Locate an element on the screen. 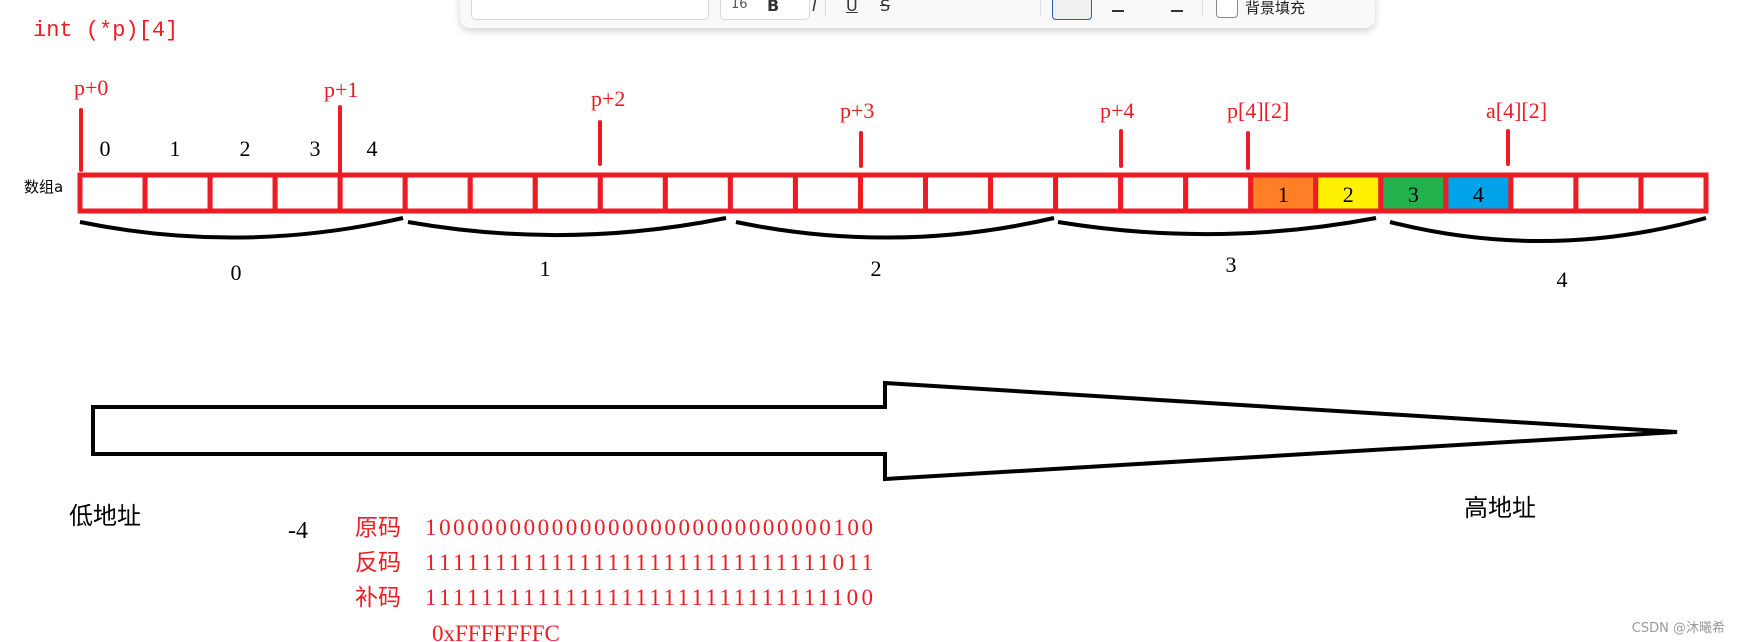  element-index-label: 0 is located at coordinates (105, 148).